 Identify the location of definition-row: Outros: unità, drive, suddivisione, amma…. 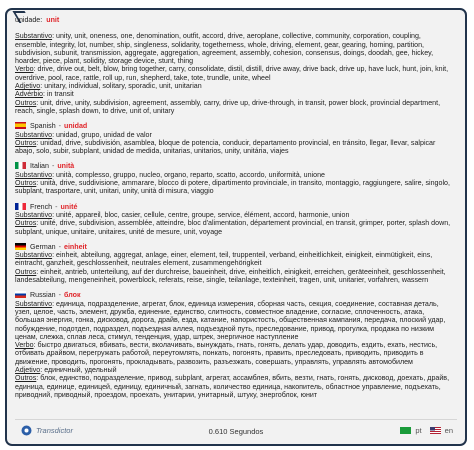
(232, 187).